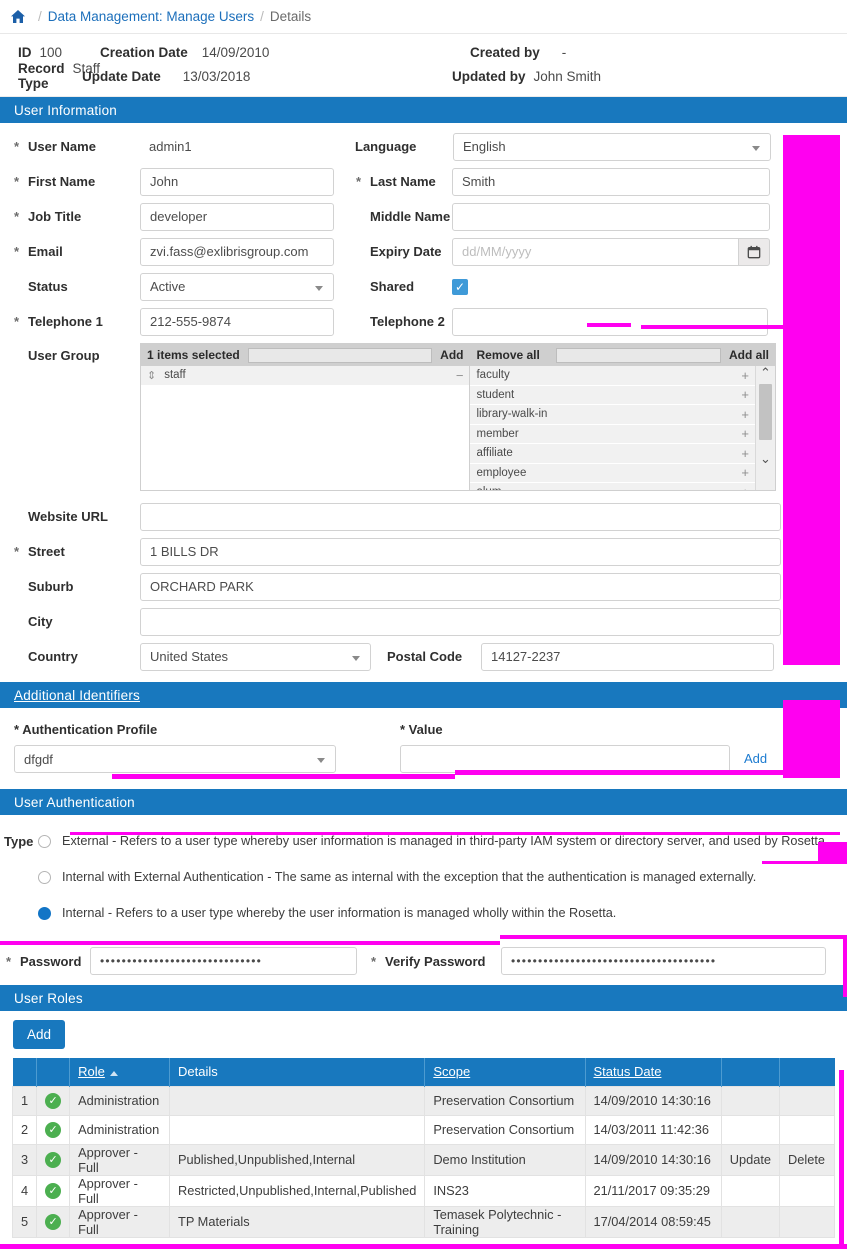 The image size is (847, 1253). Describe the element at coordinates (612, 434) in the screenshot. I see `list-item: member +` at that location.